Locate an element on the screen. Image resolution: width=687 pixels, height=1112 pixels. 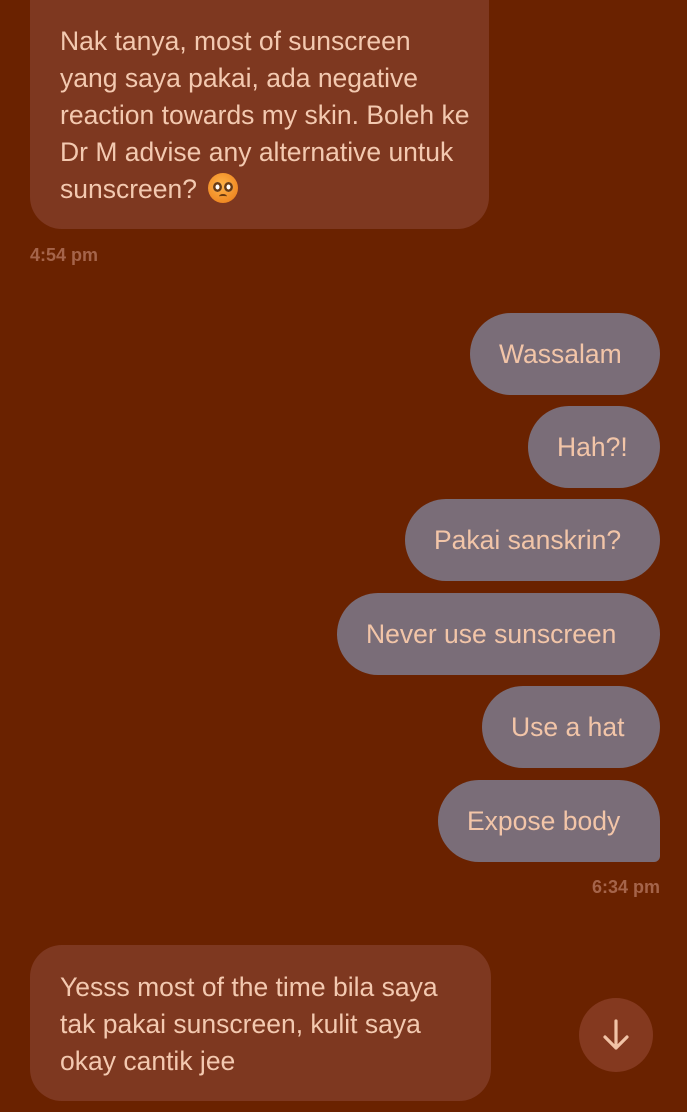
message-text: Expose body is located at coordinates (544, 821).